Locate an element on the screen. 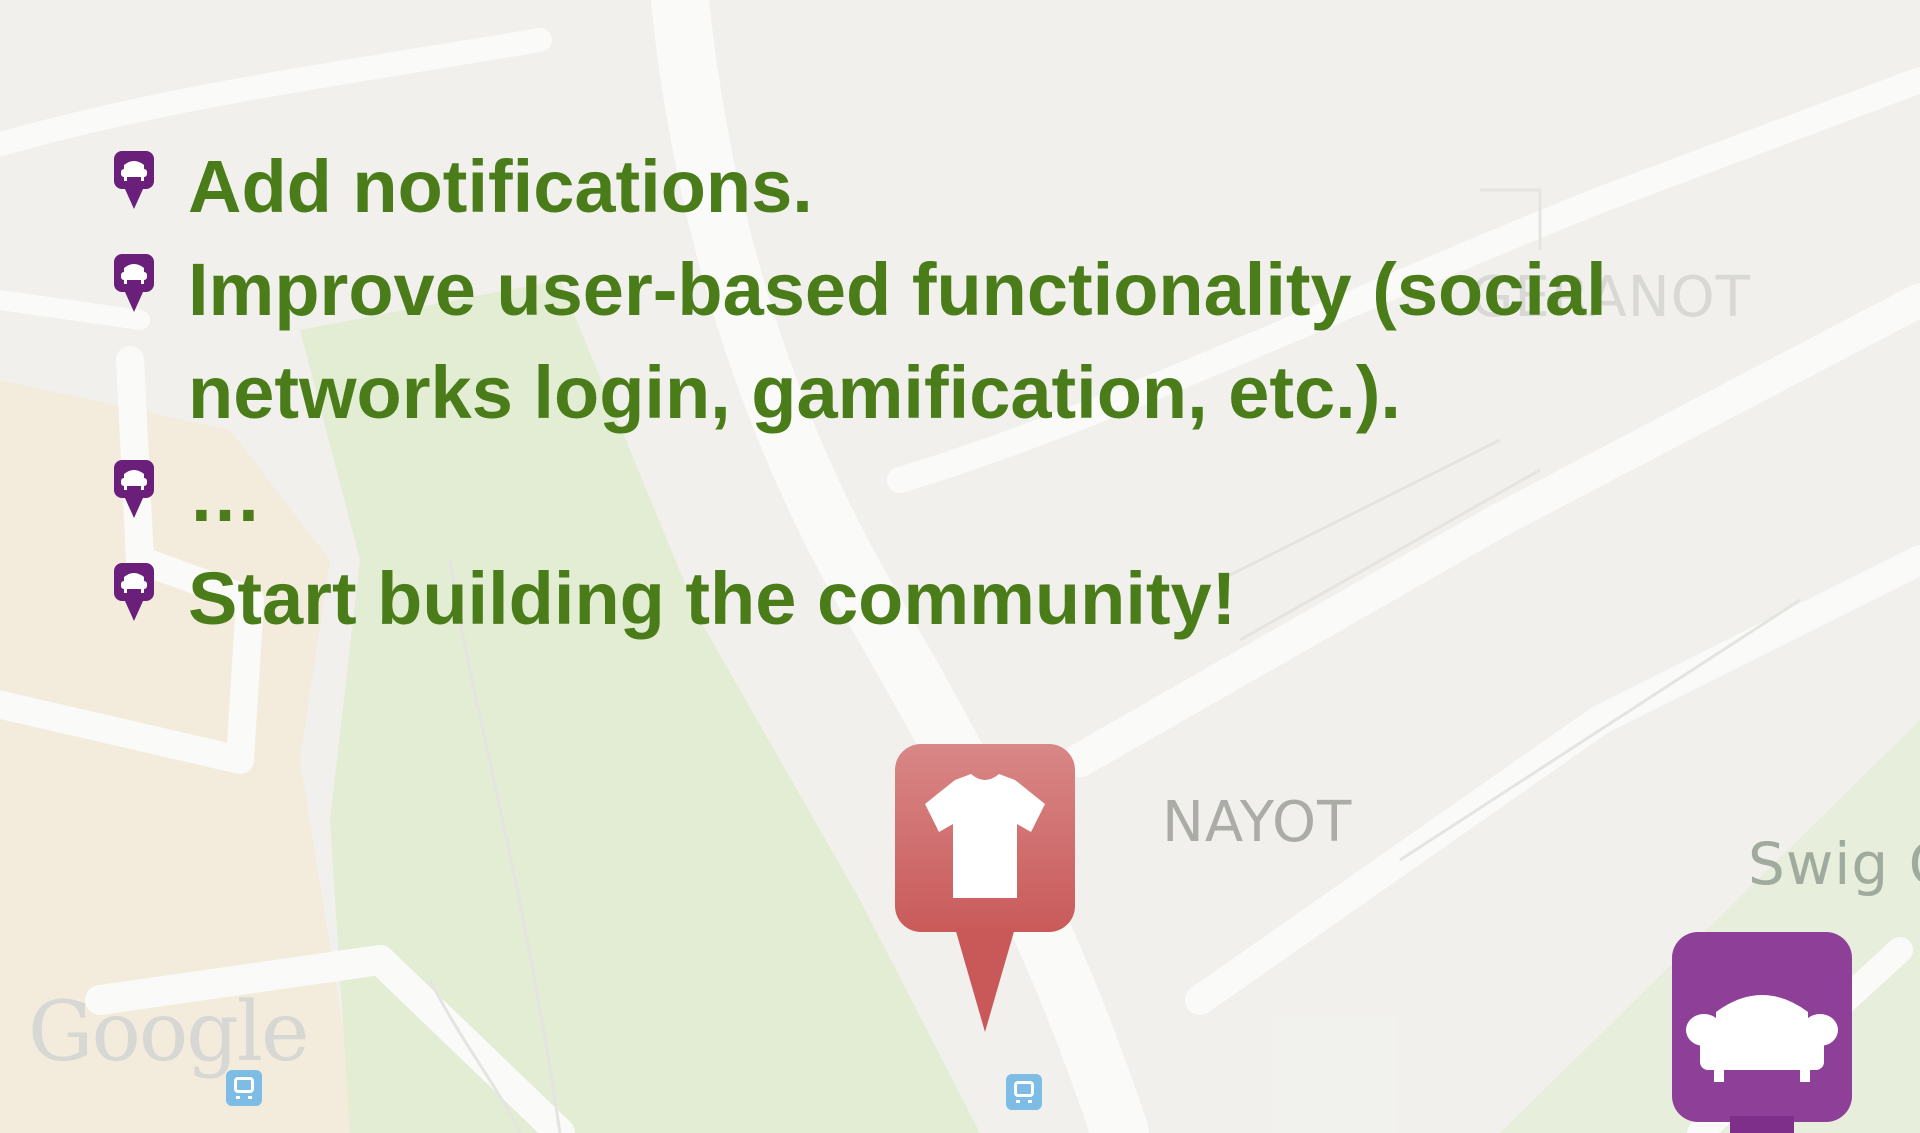  sofa-marker-icon is located at coordinates (1762, 1031).